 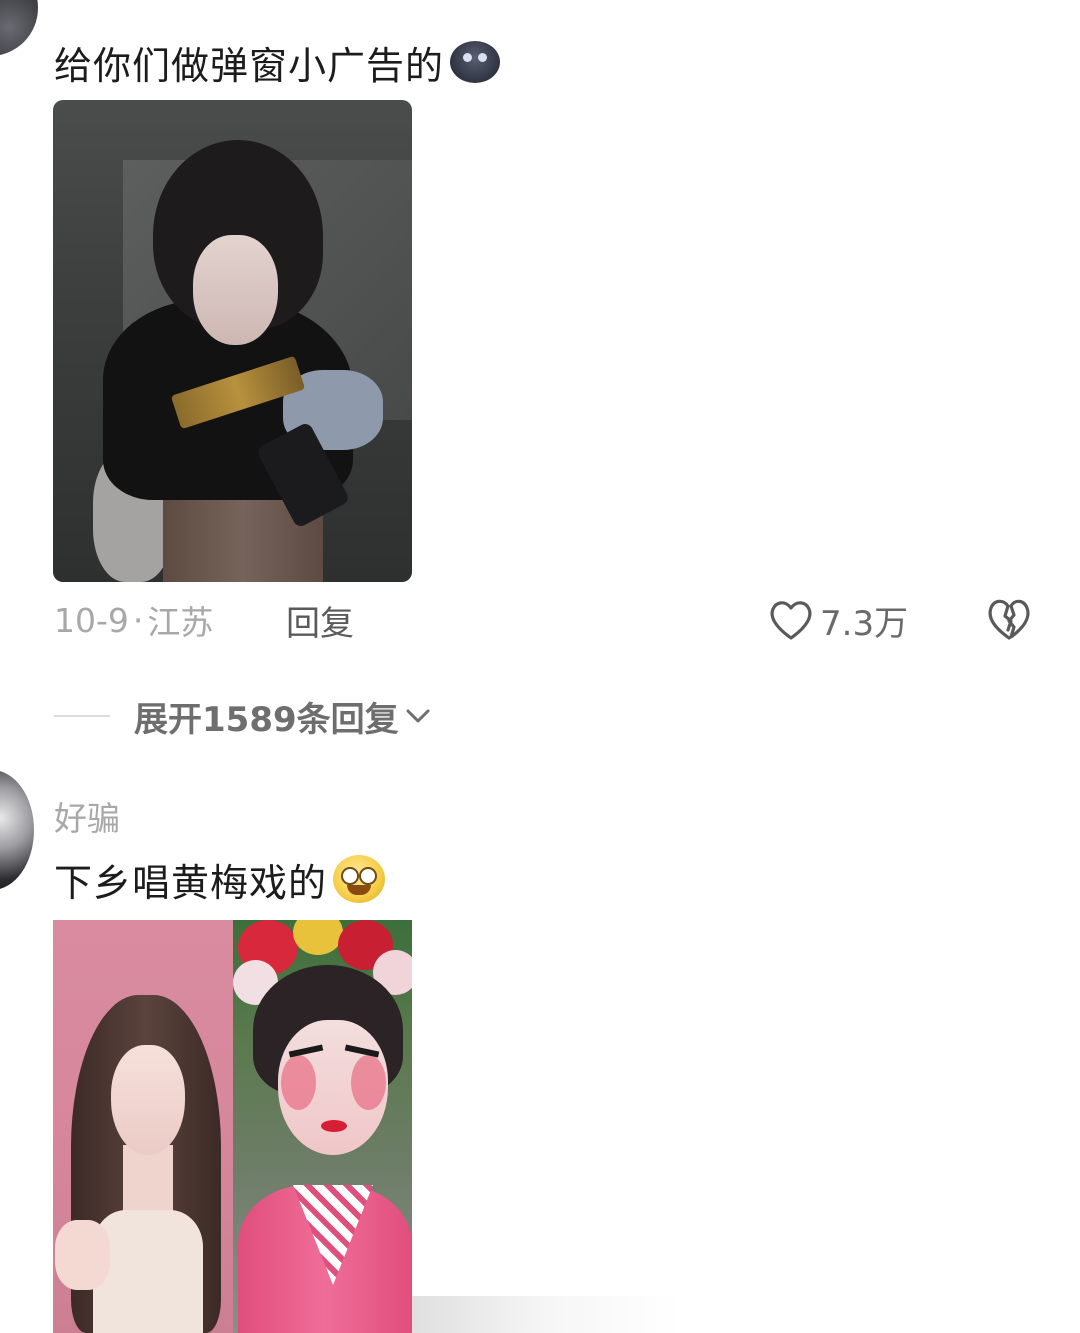 I want to click on comment-location: 江苏, so click(x=180, y=622).